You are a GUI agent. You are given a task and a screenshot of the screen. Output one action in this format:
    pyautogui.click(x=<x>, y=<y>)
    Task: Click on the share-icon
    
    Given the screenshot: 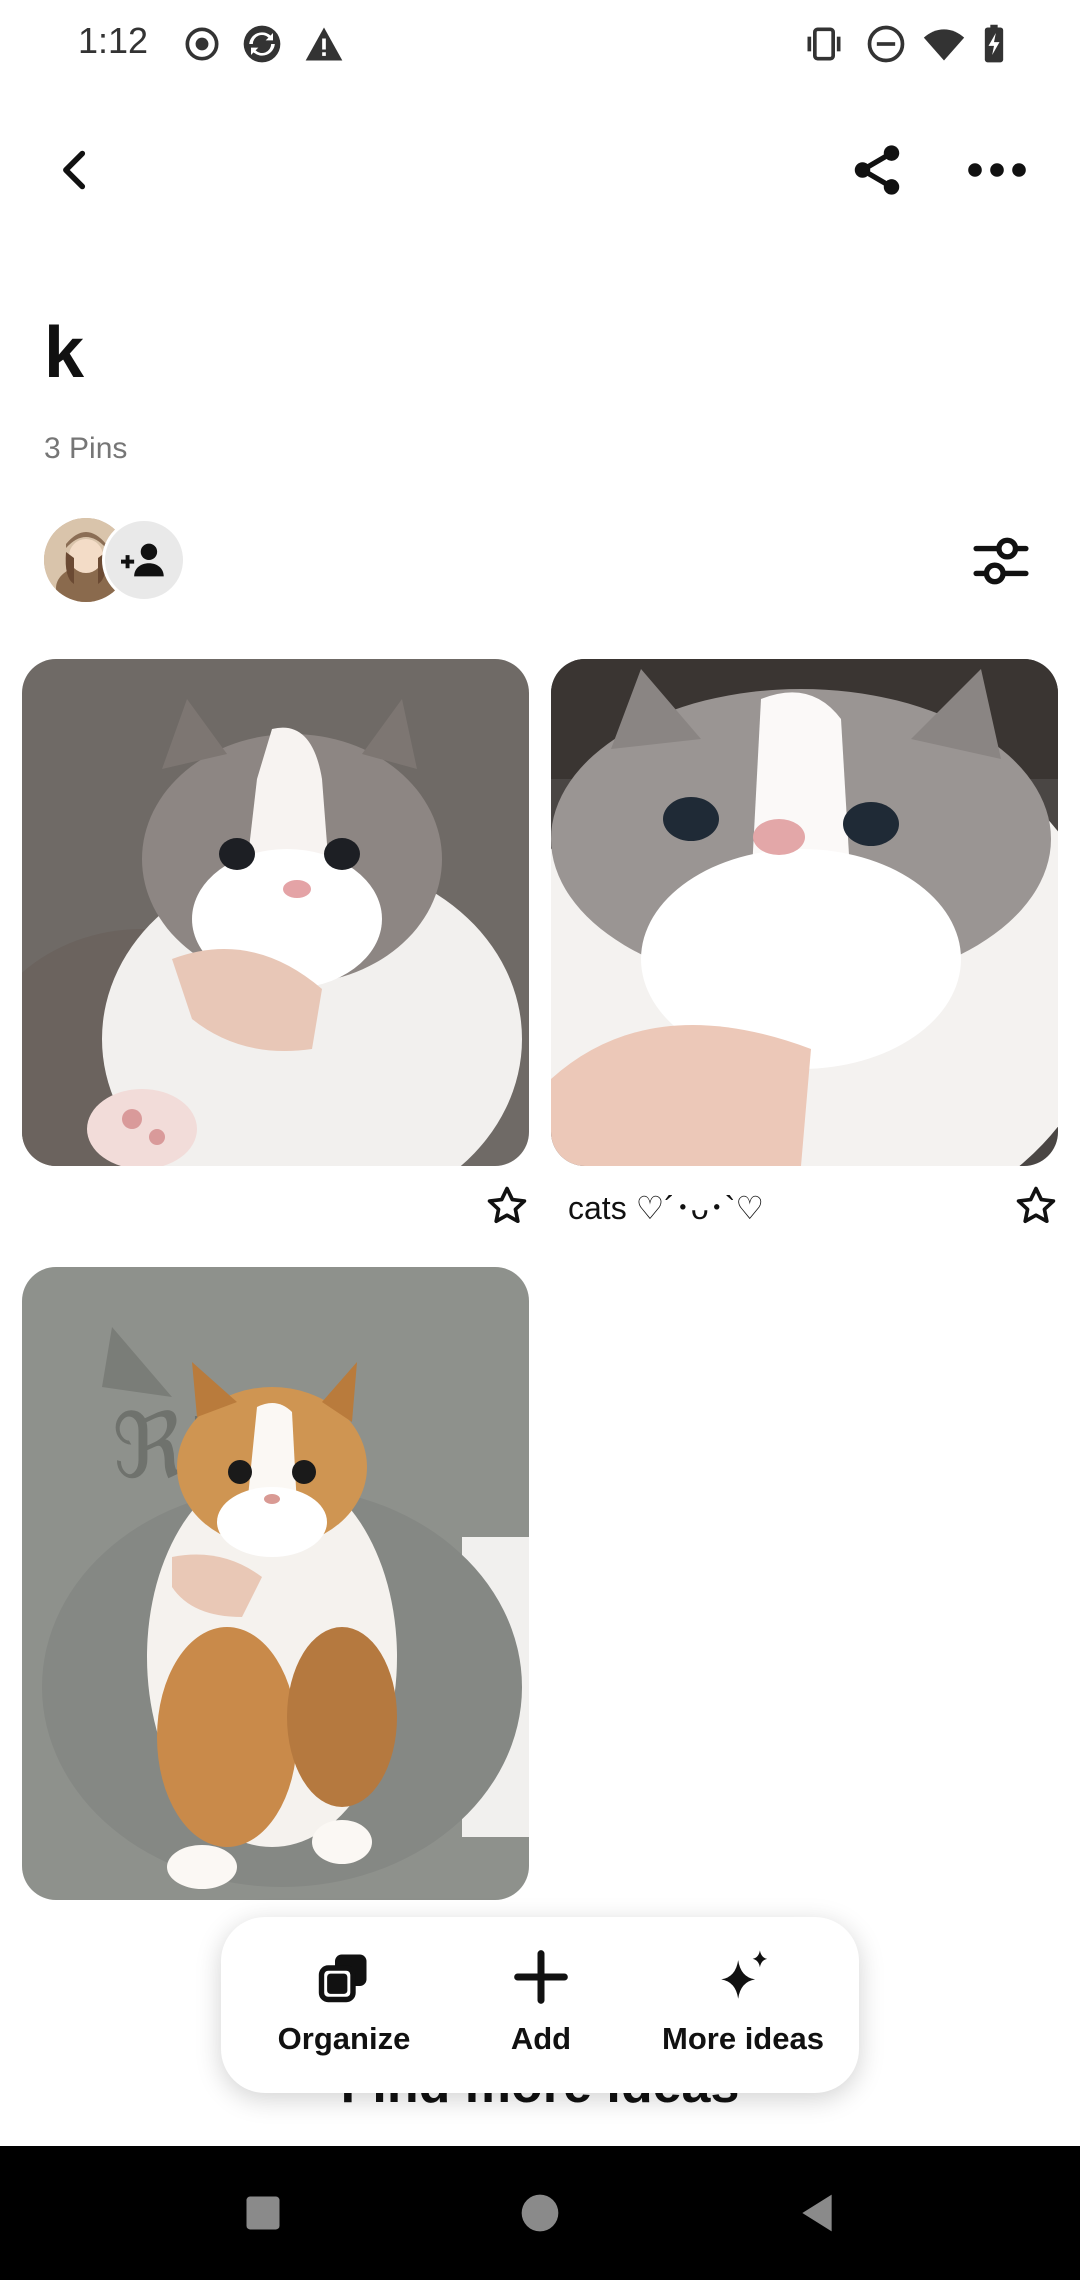 What is the action you would take?
    pyautogui.click(x=877, y=170)
    